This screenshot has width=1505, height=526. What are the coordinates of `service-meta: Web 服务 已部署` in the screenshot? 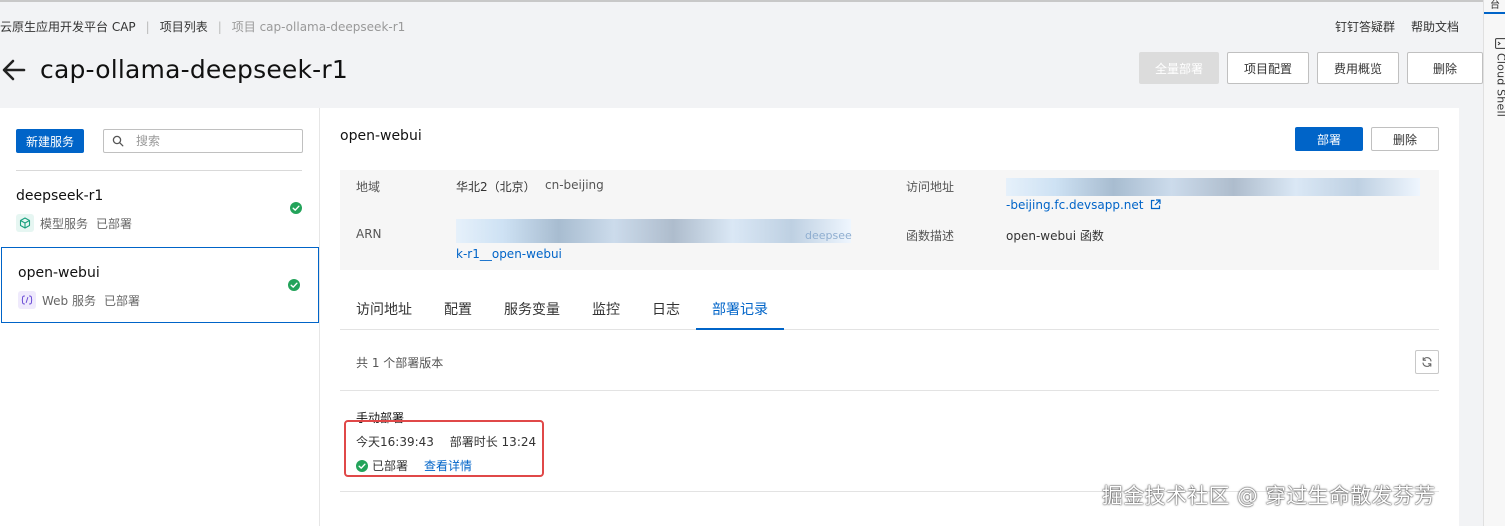 It's located at (79, 300).